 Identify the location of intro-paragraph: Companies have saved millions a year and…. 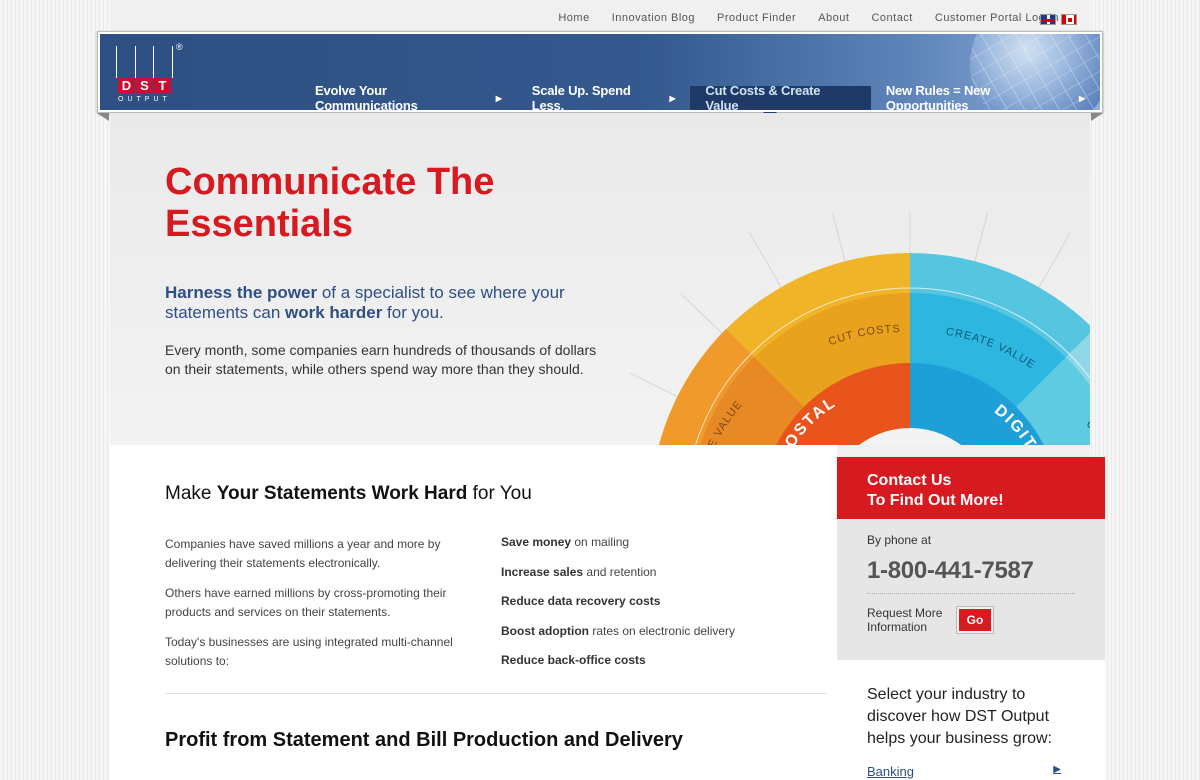
(303, 553).